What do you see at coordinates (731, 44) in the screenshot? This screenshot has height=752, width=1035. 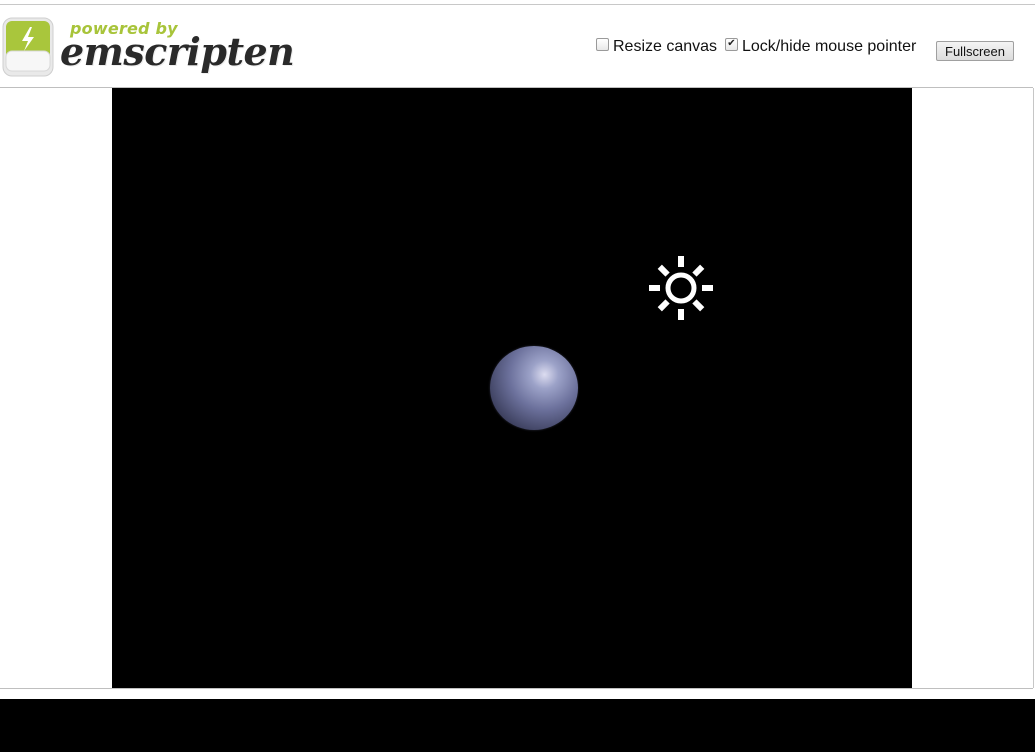 I see `lock-pointer-checkbox: ✔` at bounding box center [731, 44].